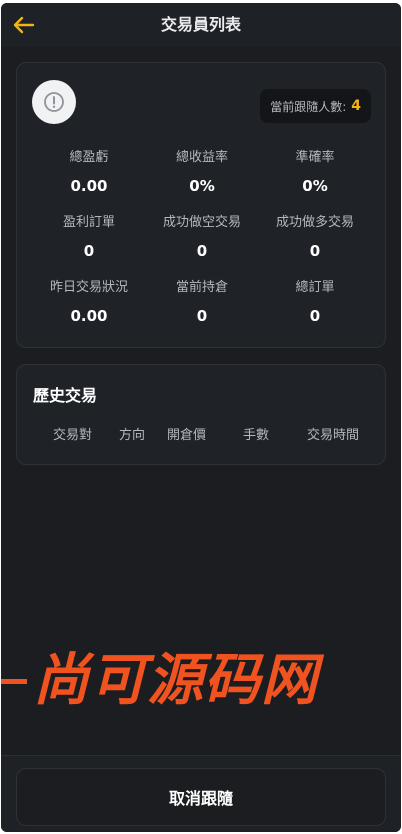  Describe the element at coordinates (202, 302) in the screenshot. I see `stat-current-positions: 當前持倉 0` at that location.